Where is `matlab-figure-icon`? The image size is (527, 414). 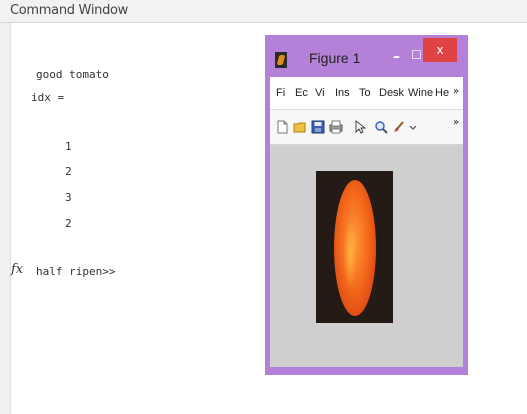
matlab-figure-icon is located at coordinates (281, 60).